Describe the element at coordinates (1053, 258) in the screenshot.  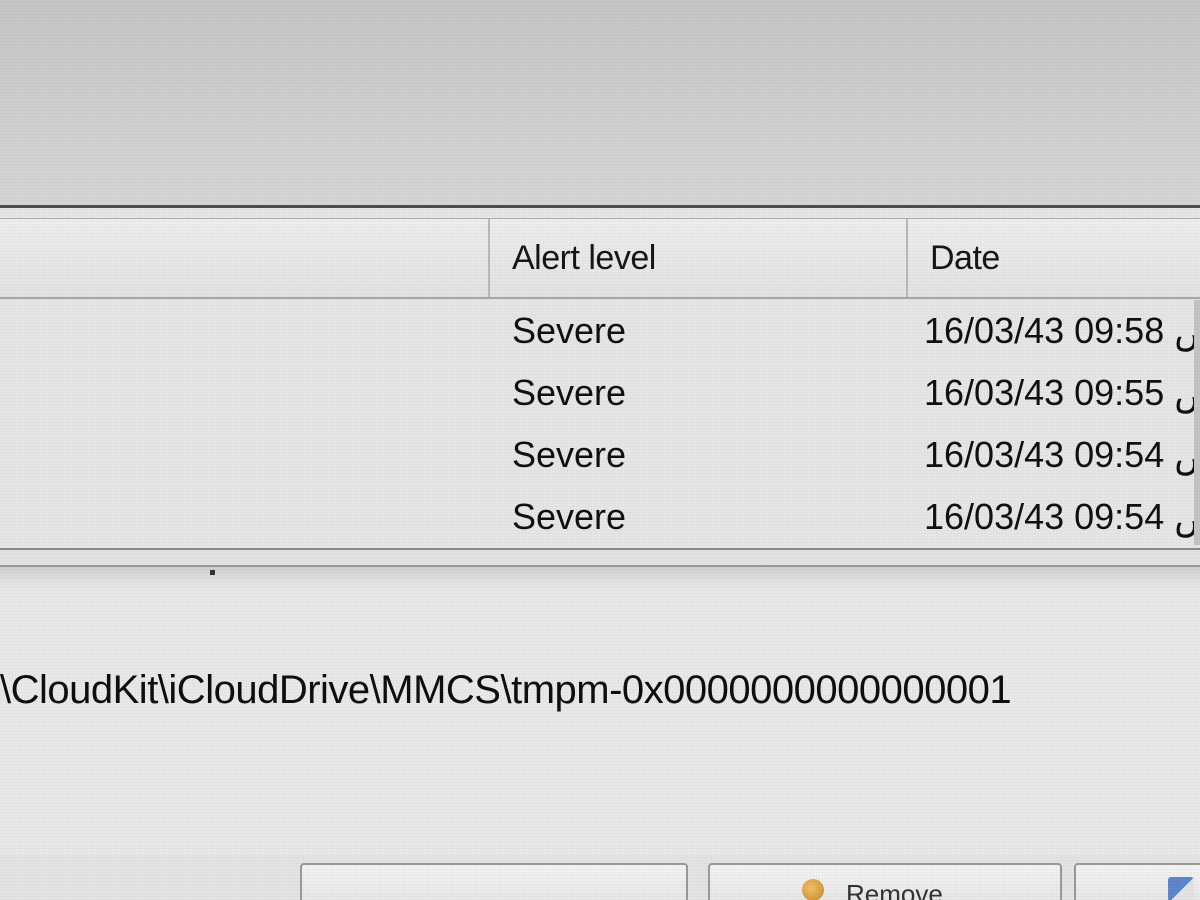
I see `column-header-date: Date` at that location.